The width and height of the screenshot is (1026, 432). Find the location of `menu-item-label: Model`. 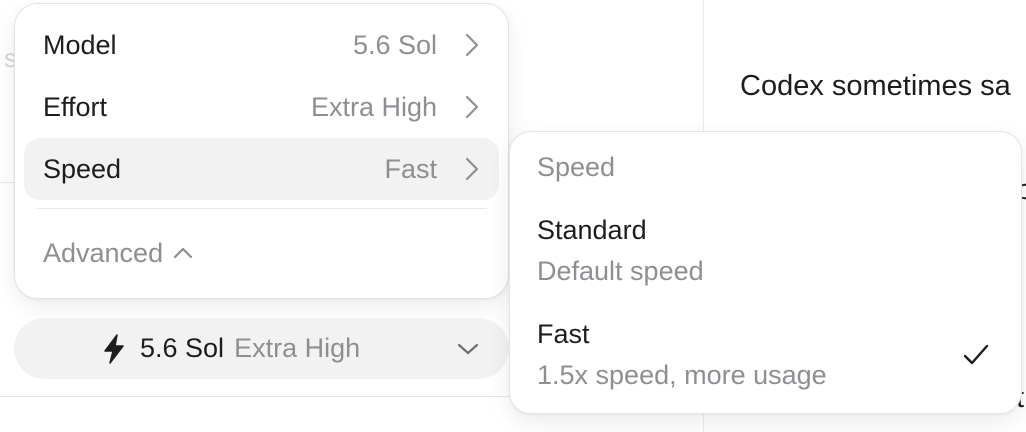

menu-item-label: Model is located at coordinates (80, 44).